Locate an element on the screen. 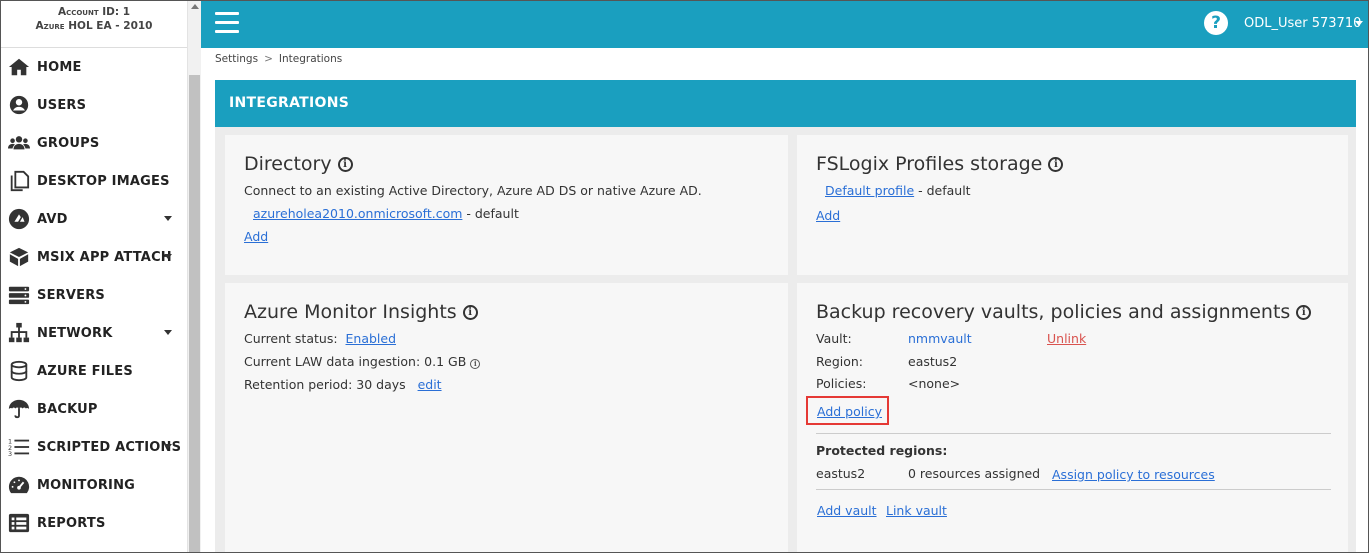  add-vault-link: Add vault is located at coordinates (847, 510).